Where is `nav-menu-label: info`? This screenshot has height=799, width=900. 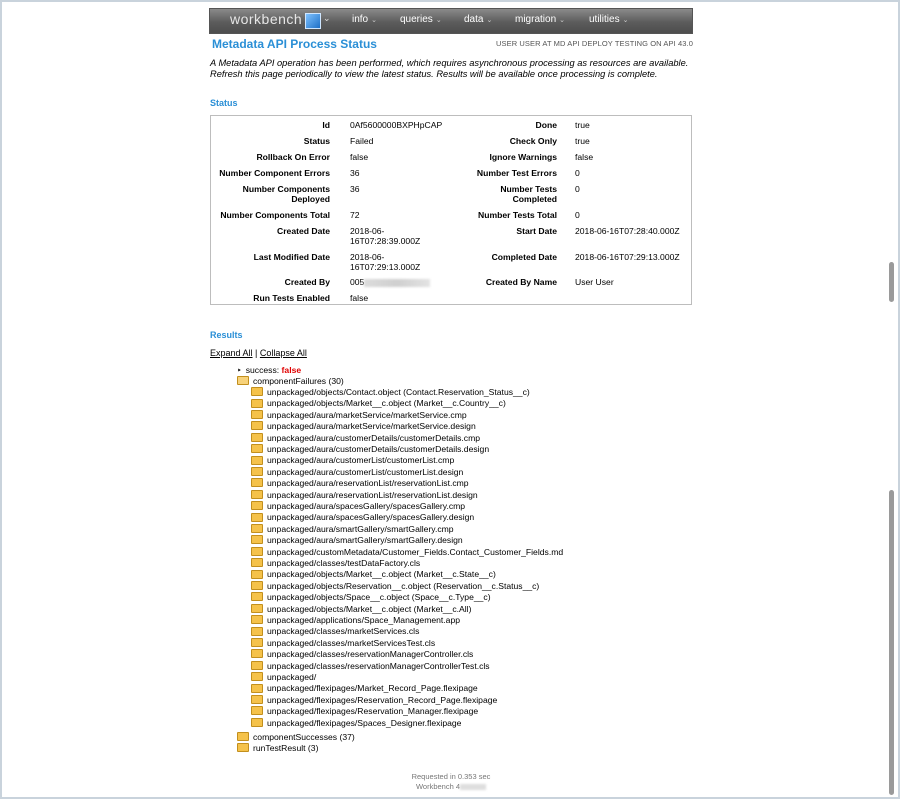
nav-menu-label: info is located at coordinates (360, 19).